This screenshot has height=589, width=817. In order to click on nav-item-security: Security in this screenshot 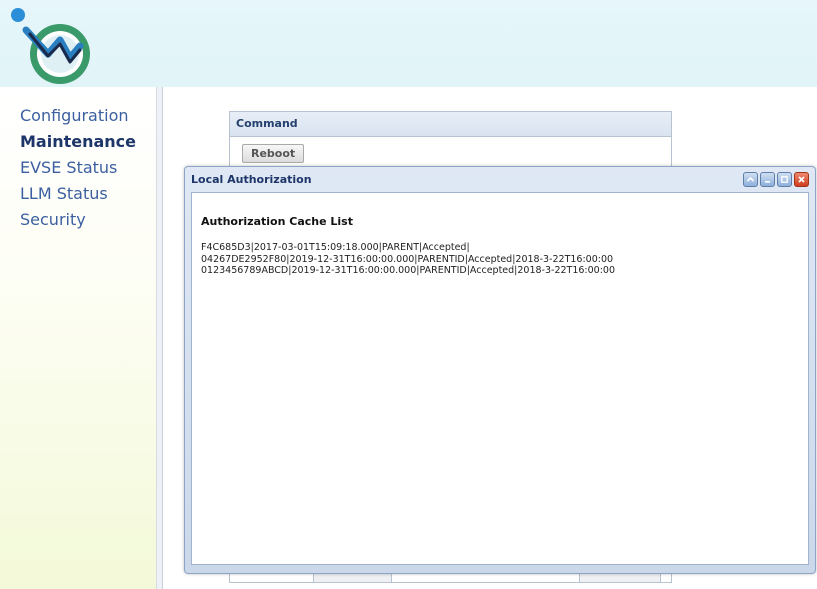, I will do `click(53, 219)`.